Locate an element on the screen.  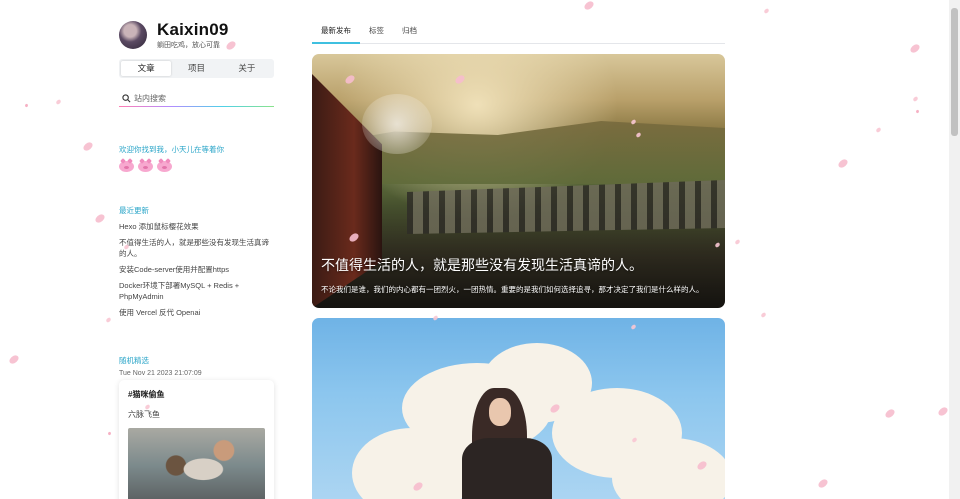
random-date: Tue Nov 21 2023 21:07:09 is located at coordinates (160, 373).